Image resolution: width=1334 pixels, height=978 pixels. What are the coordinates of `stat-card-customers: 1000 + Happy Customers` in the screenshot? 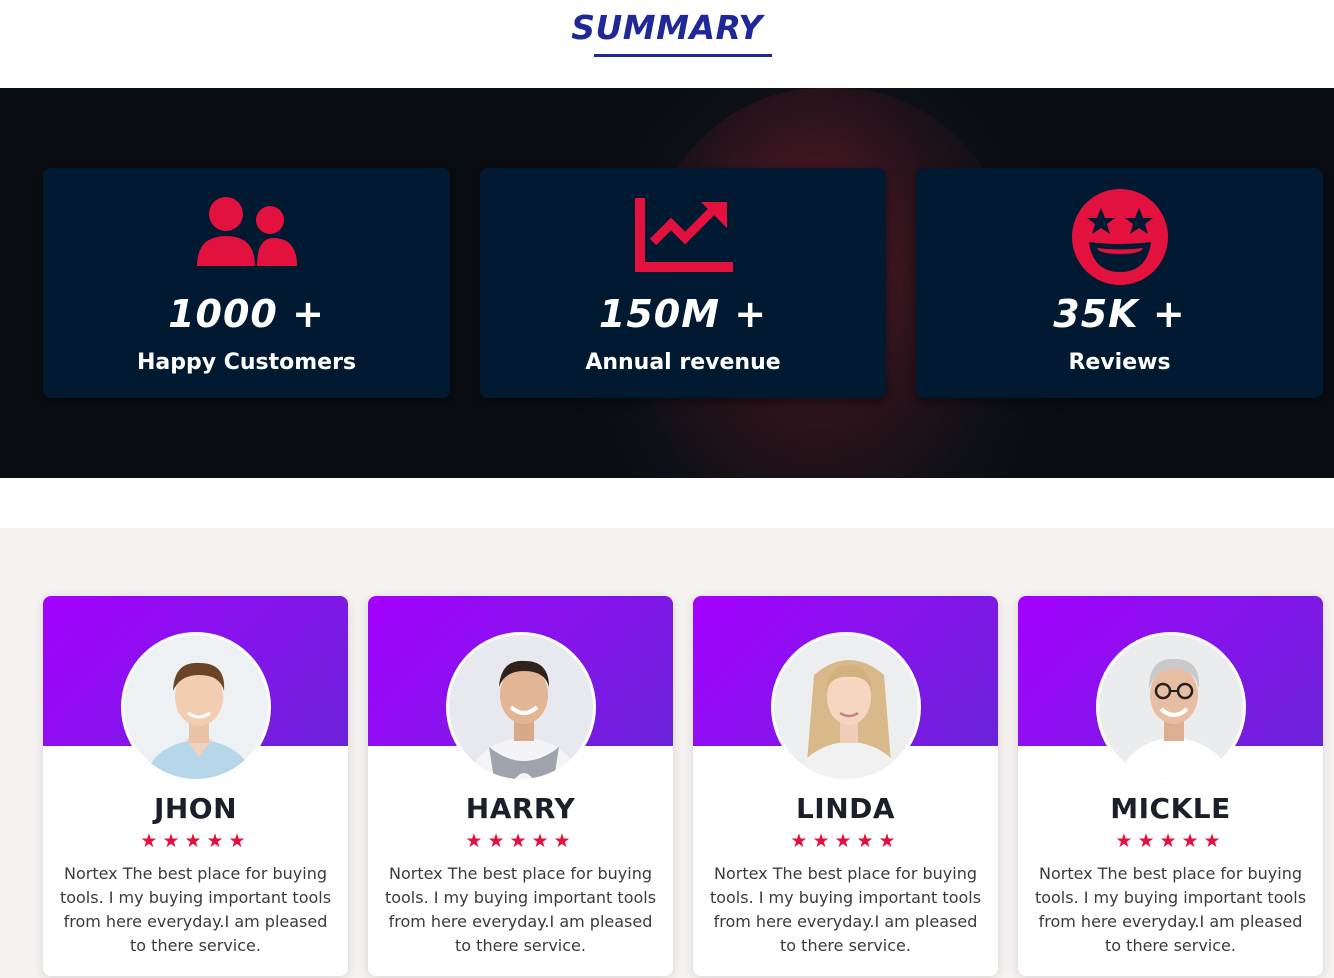 It's located at (246, 283).